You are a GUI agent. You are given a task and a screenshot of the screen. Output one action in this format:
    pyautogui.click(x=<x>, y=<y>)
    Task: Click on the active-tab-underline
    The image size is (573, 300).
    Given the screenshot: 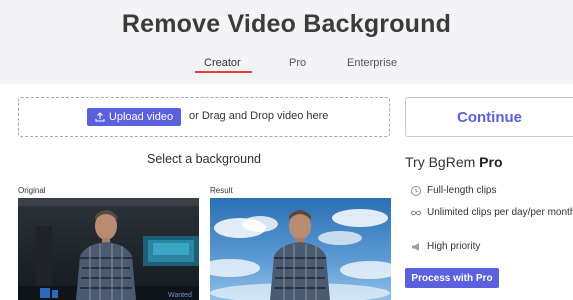 What is the action you would take?
    pyautogui.click(x=223, y=72)
    